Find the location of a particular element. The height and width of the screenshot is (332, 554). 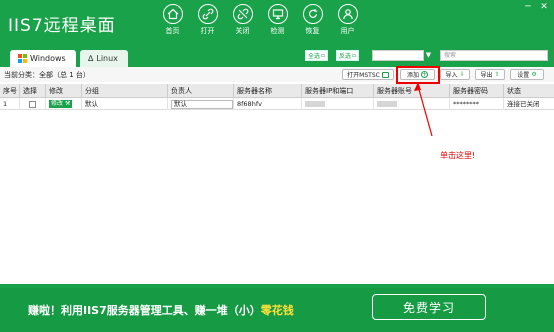

column-header: 状态 is located at coordinates (529, 91).